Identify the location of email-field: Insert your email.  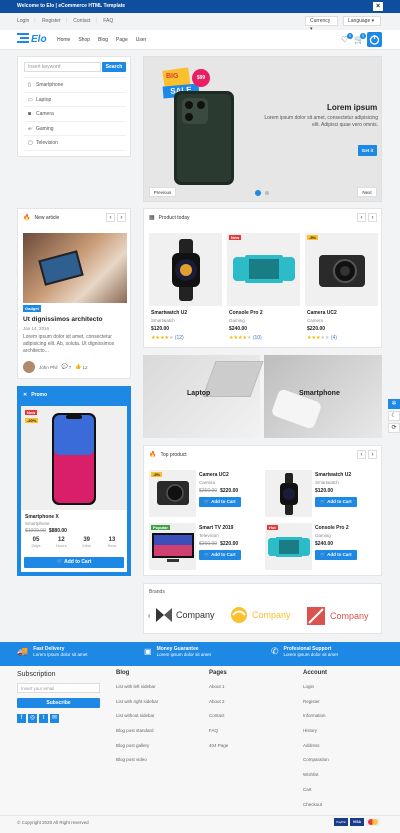
(58, 688).